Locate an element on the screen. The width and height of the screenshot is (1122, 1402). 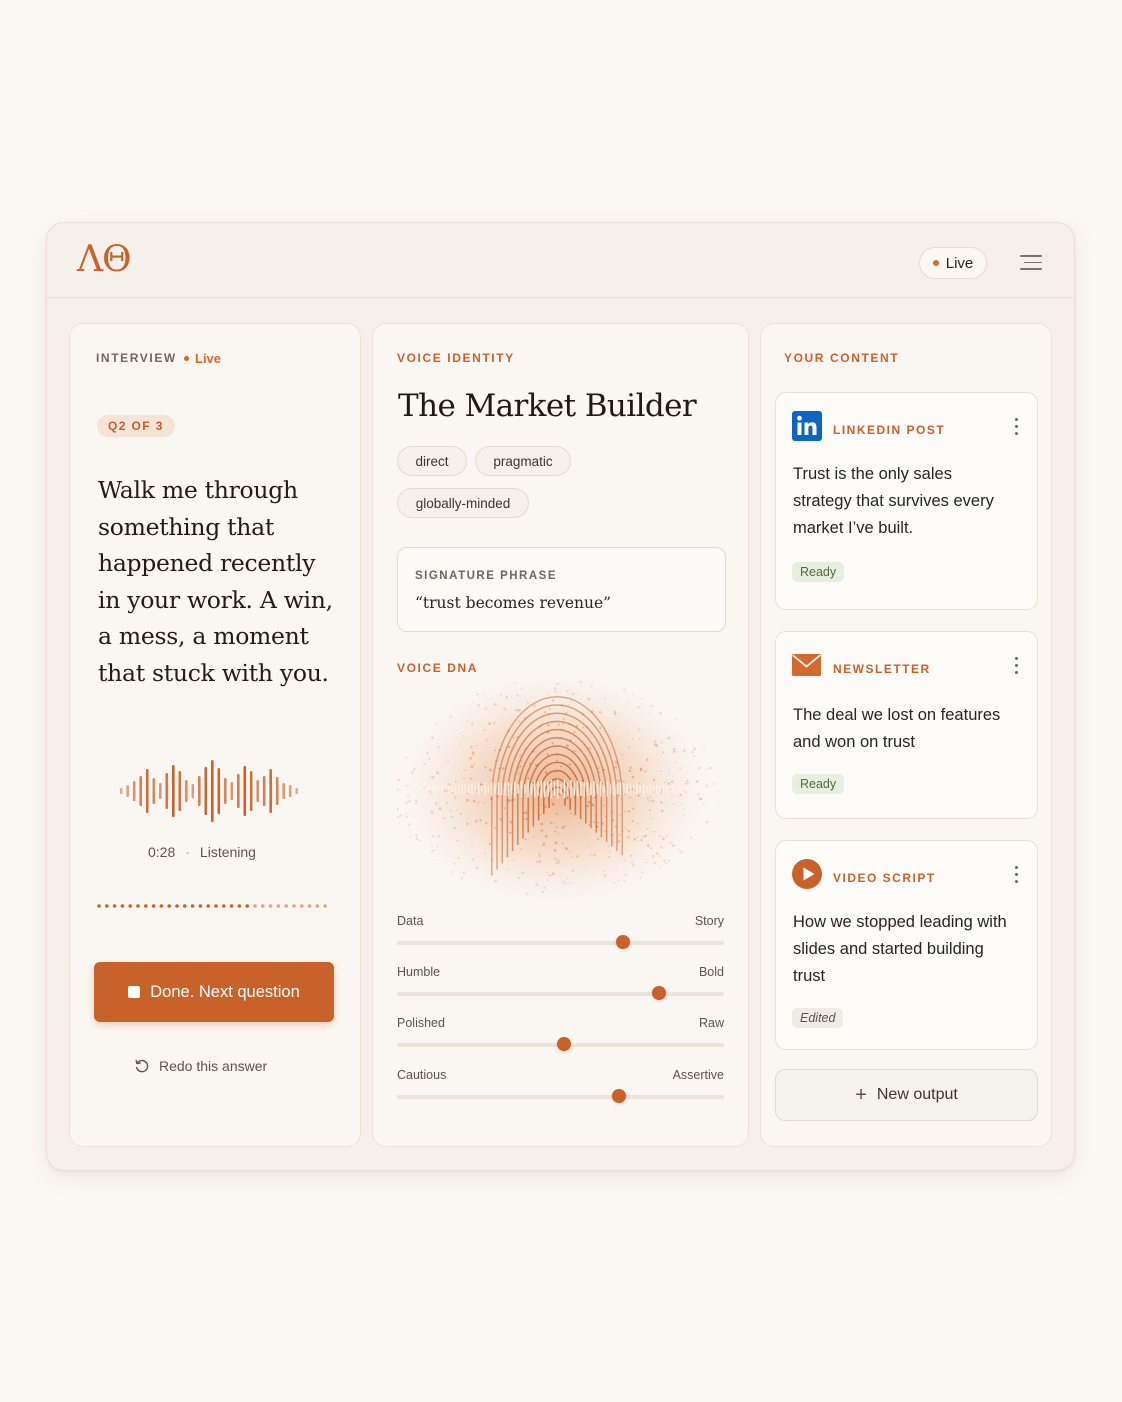
interview-live-indicator: Live is located at coordinates (202, 358).